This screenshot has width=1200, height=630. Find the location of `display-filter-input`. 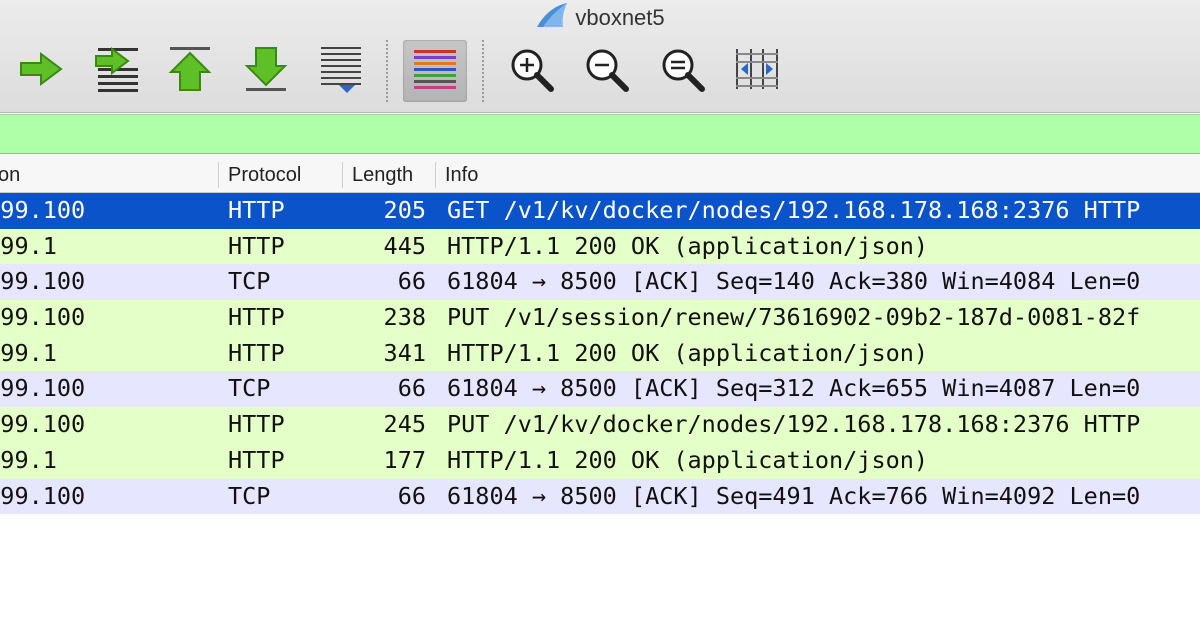

display-filter-input is located at coordinates (600, 135).